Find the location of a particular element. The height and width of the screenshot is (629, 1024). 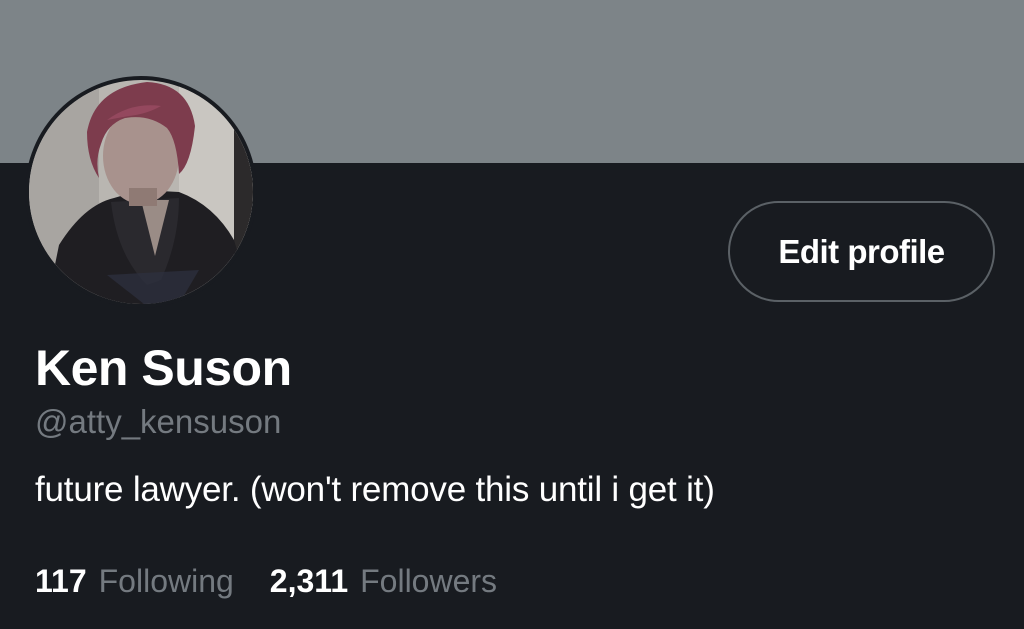

followers-label: Followers is located at coordinates (429, 581).